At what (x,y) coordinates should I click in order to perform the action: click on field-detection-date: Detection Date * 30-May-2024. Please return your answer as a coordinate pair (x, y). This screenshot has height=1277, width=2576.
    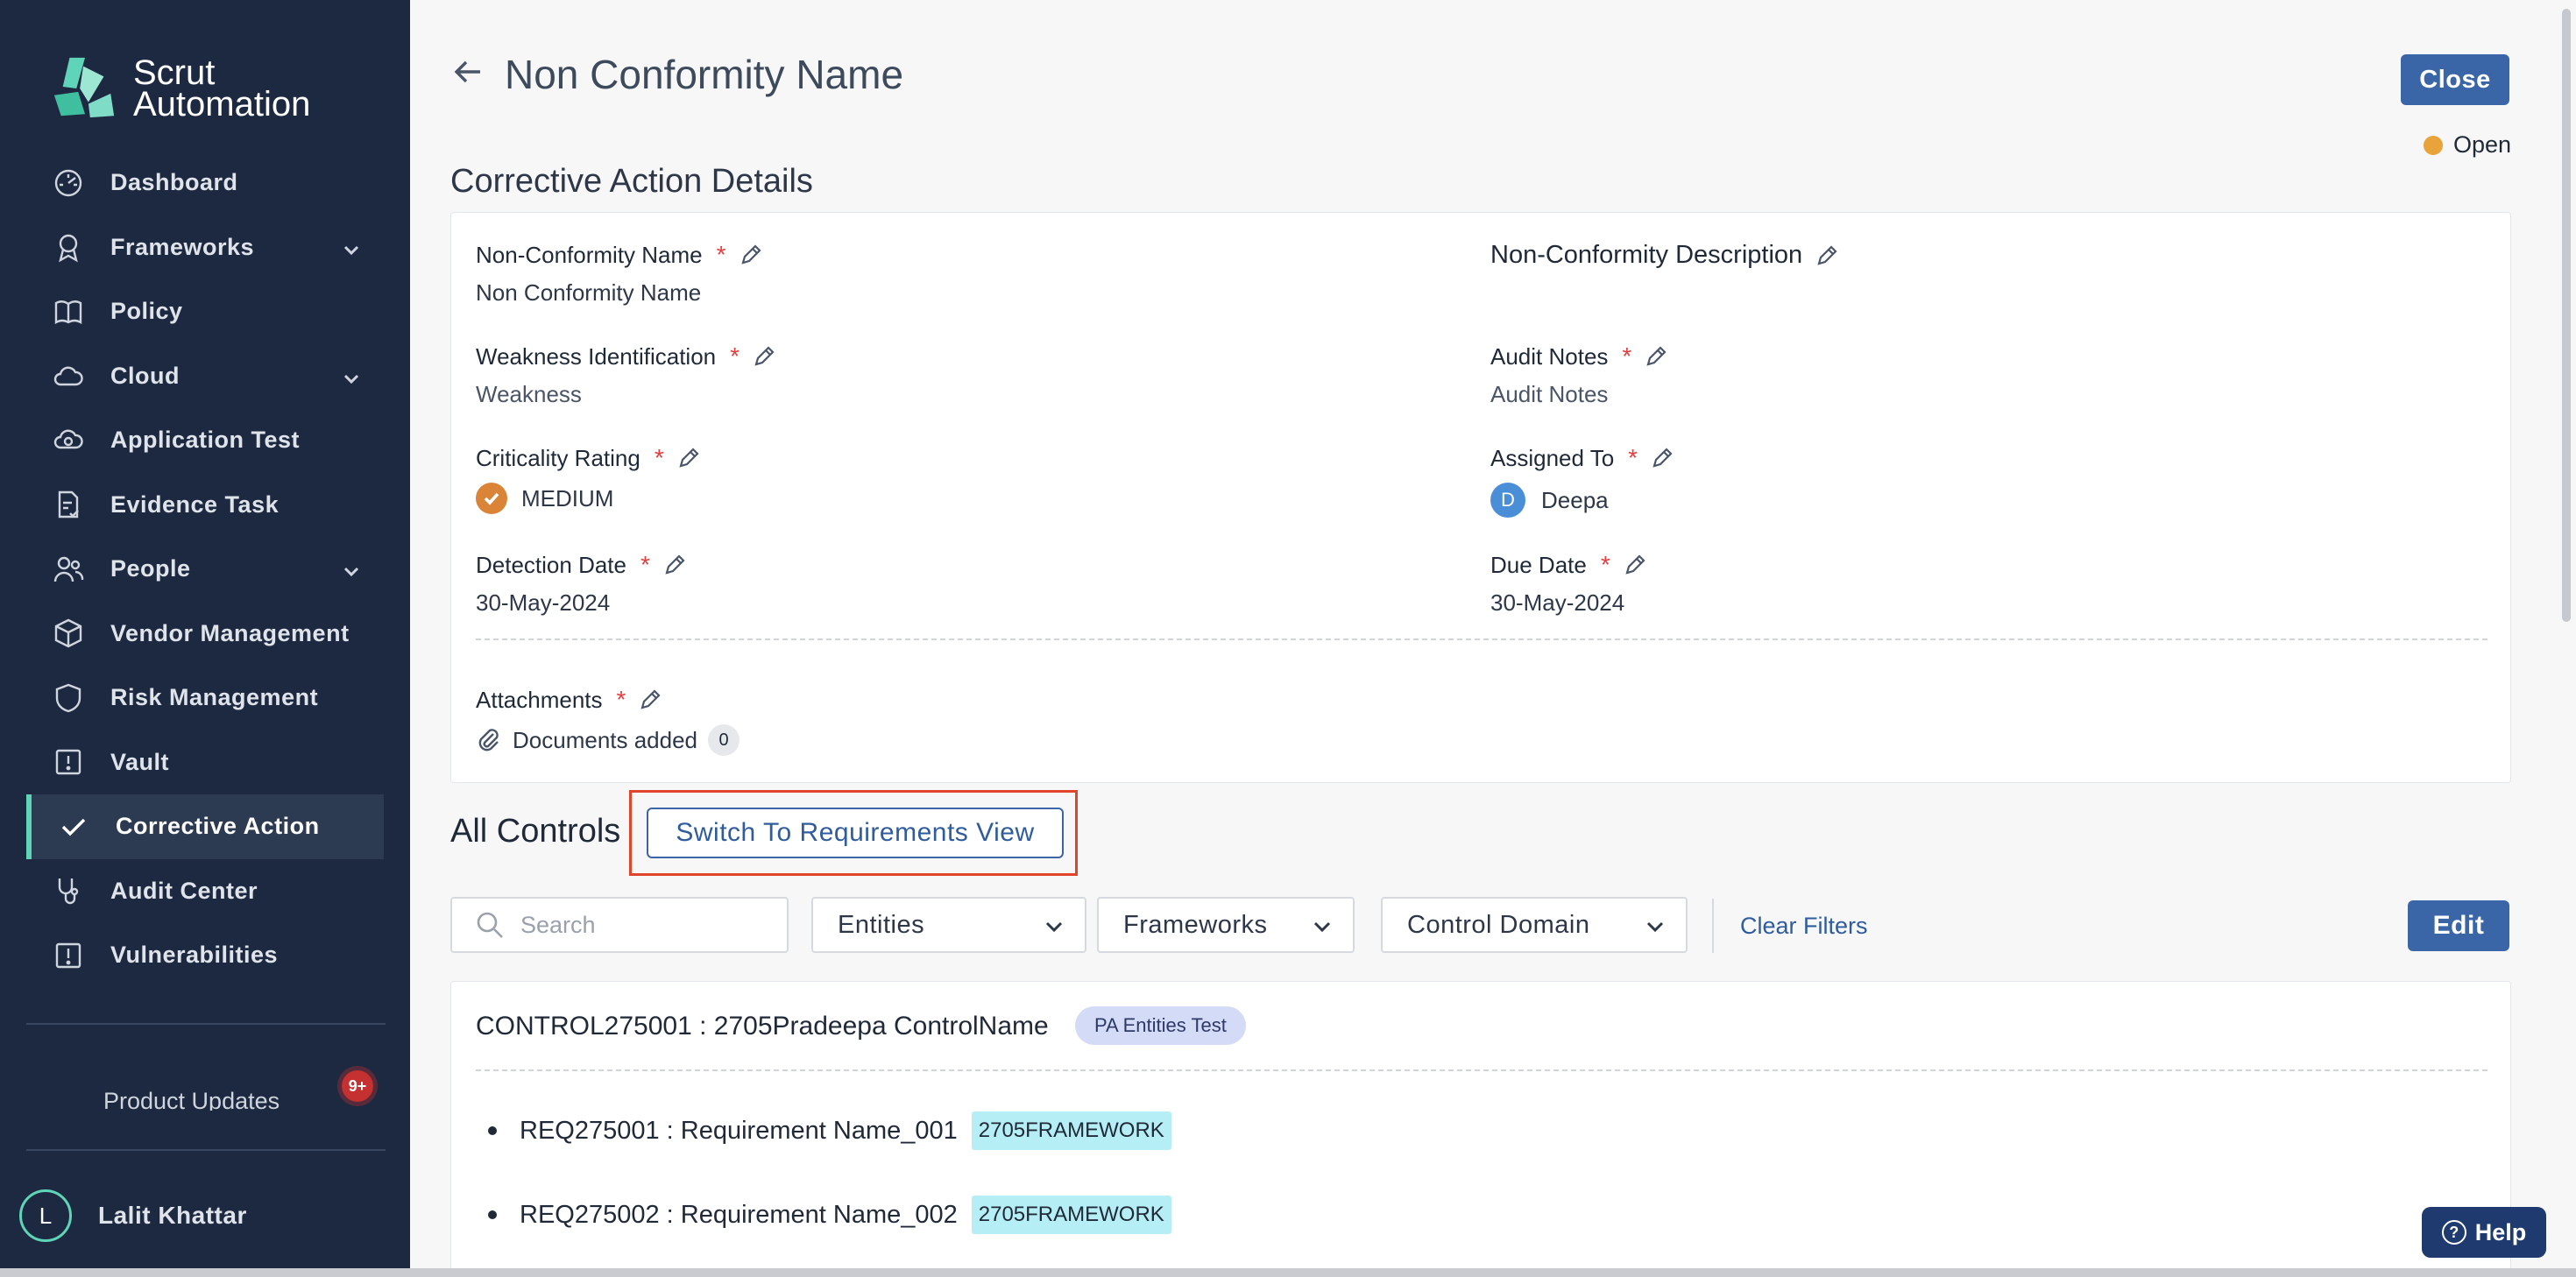
    Looking at the image, I should click on (581, 584).